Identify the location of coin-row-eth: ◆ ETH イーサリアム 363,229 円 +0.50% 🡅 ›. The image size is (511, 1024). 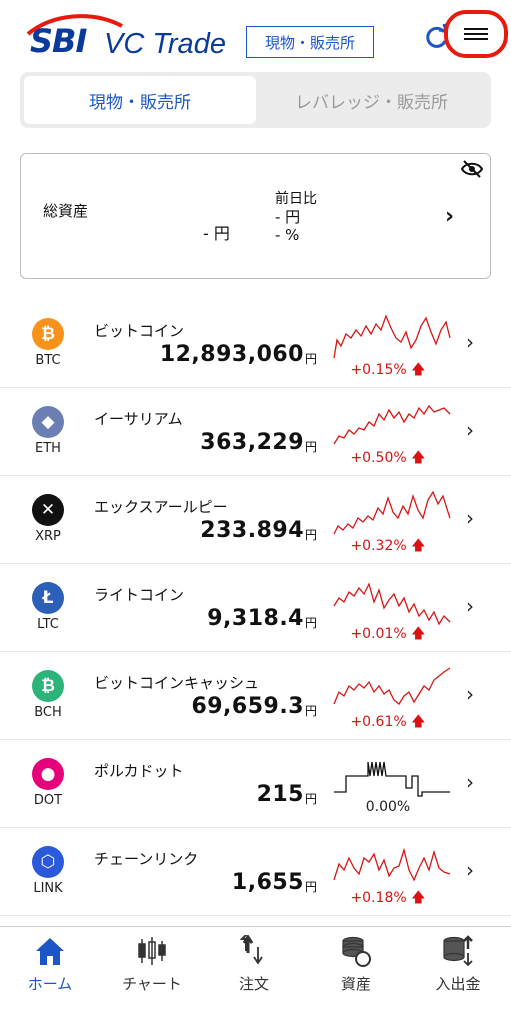
(255, 432).